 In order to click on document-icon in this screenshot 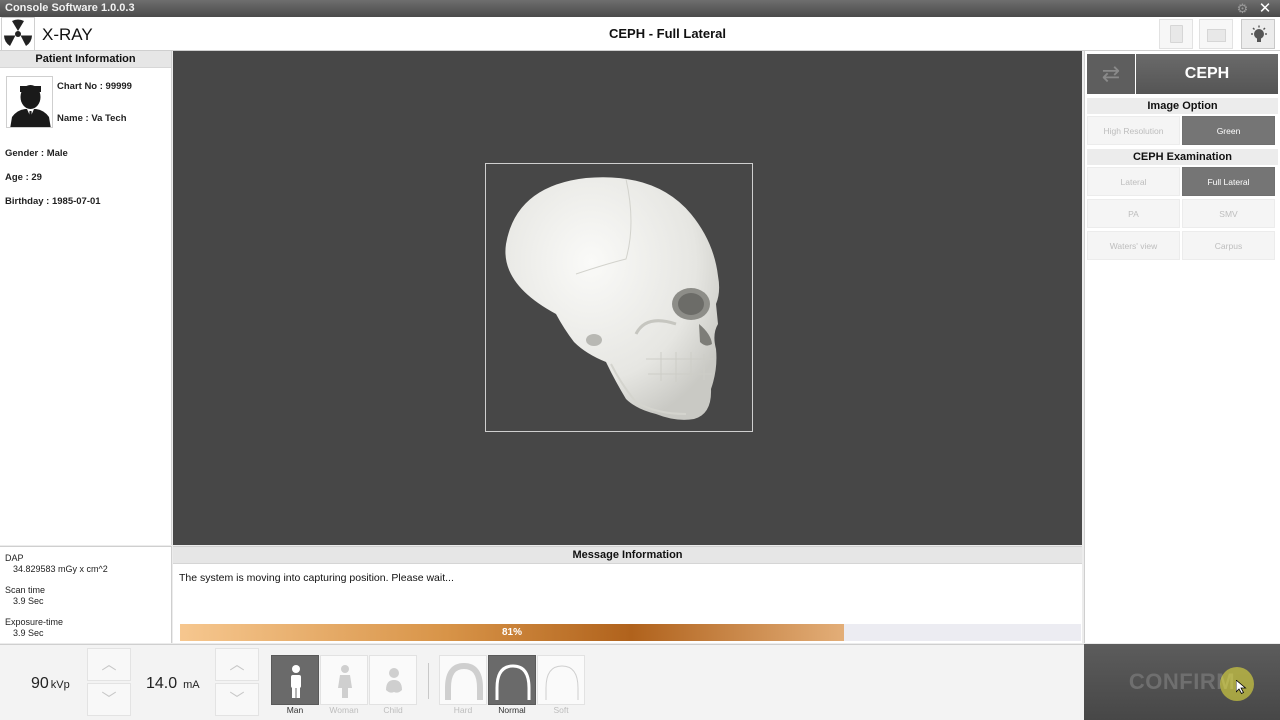, I will do `click(1176, 34)`.